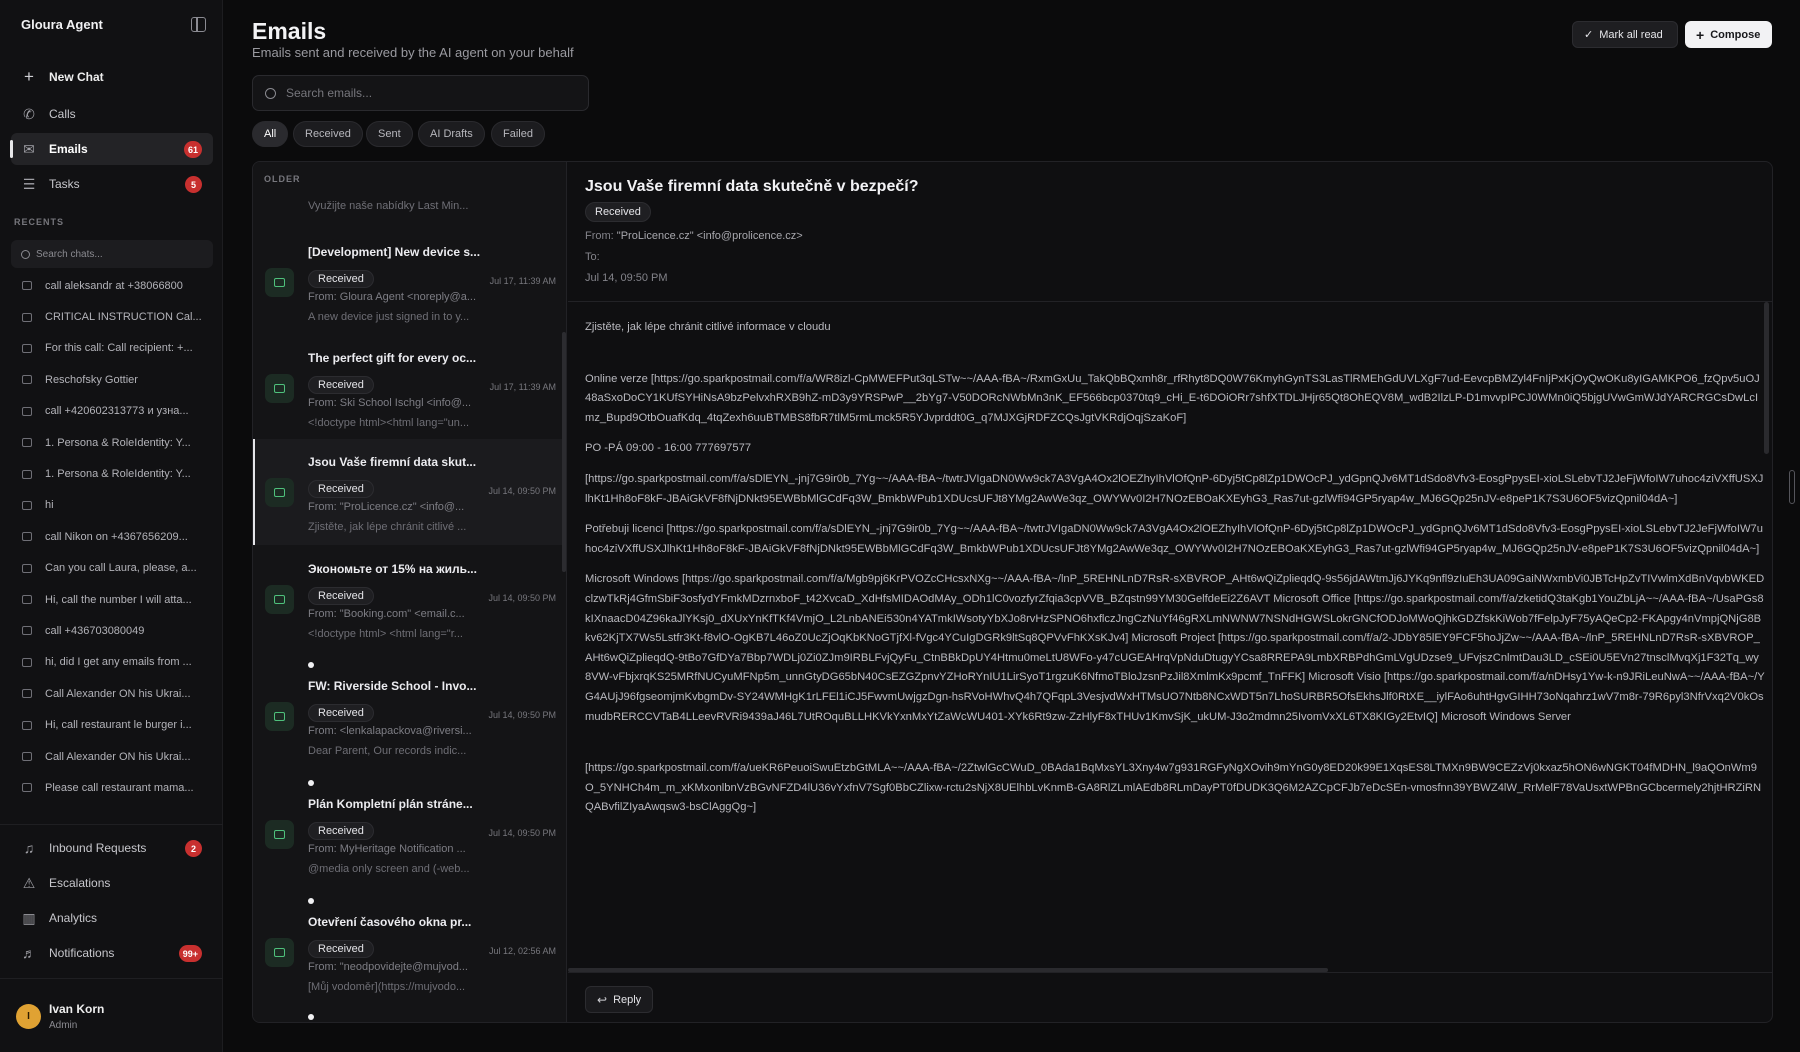  I want to click on filter-failed: Failed, so click(518, 134).